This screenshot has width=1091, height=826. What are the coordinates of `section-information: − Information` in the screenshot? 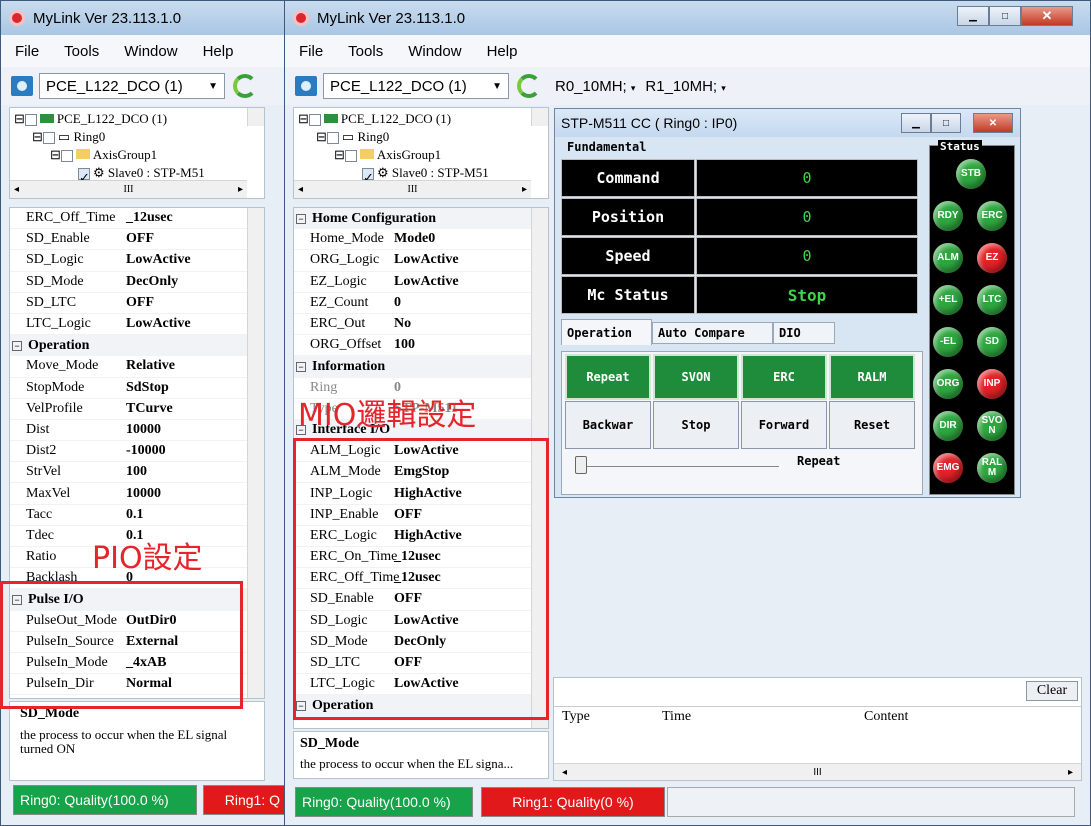 It's located at (421, 367).